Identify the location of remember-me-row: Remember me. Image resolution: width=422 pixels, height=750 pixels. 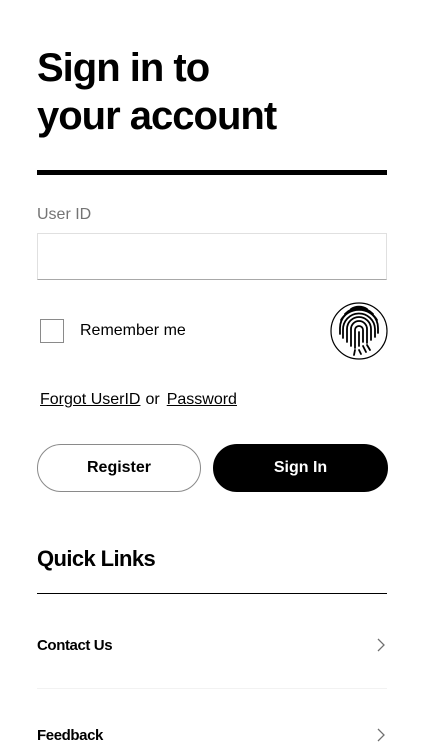
(113, 331).